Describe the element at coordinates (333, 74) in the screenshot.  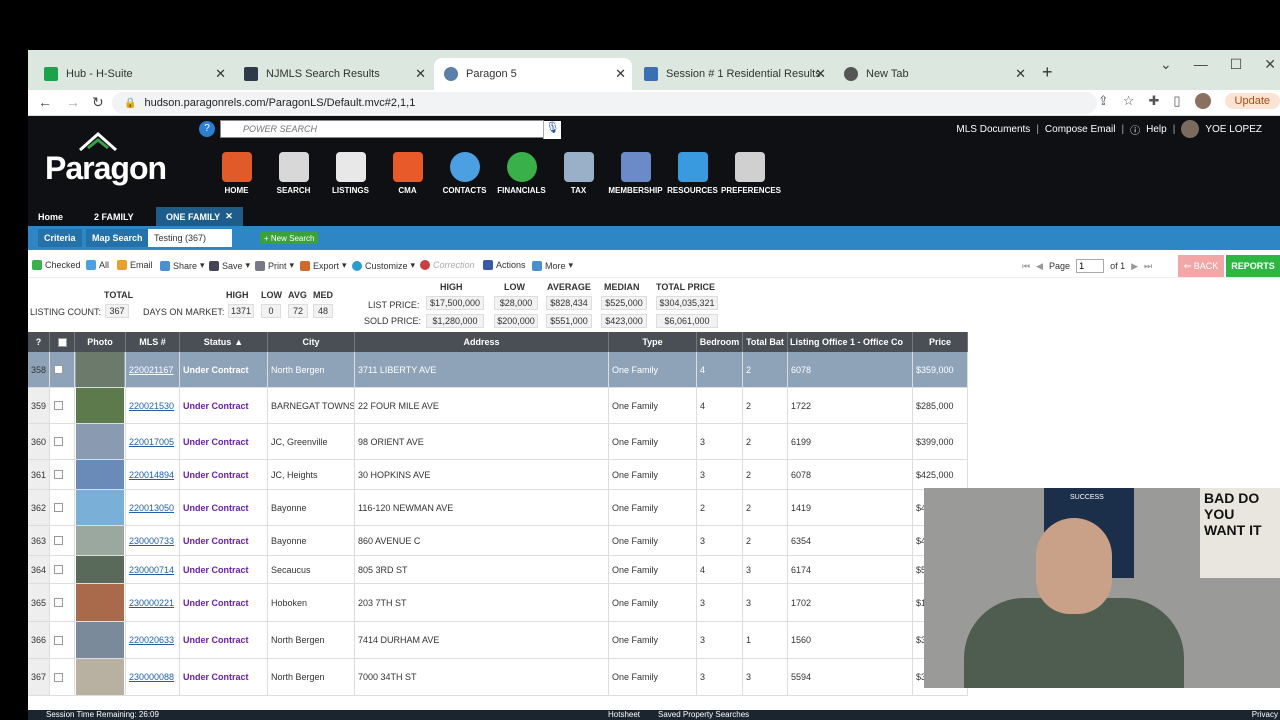
I see `tab-njmls: NJMLS Search Results ✕` at that location.